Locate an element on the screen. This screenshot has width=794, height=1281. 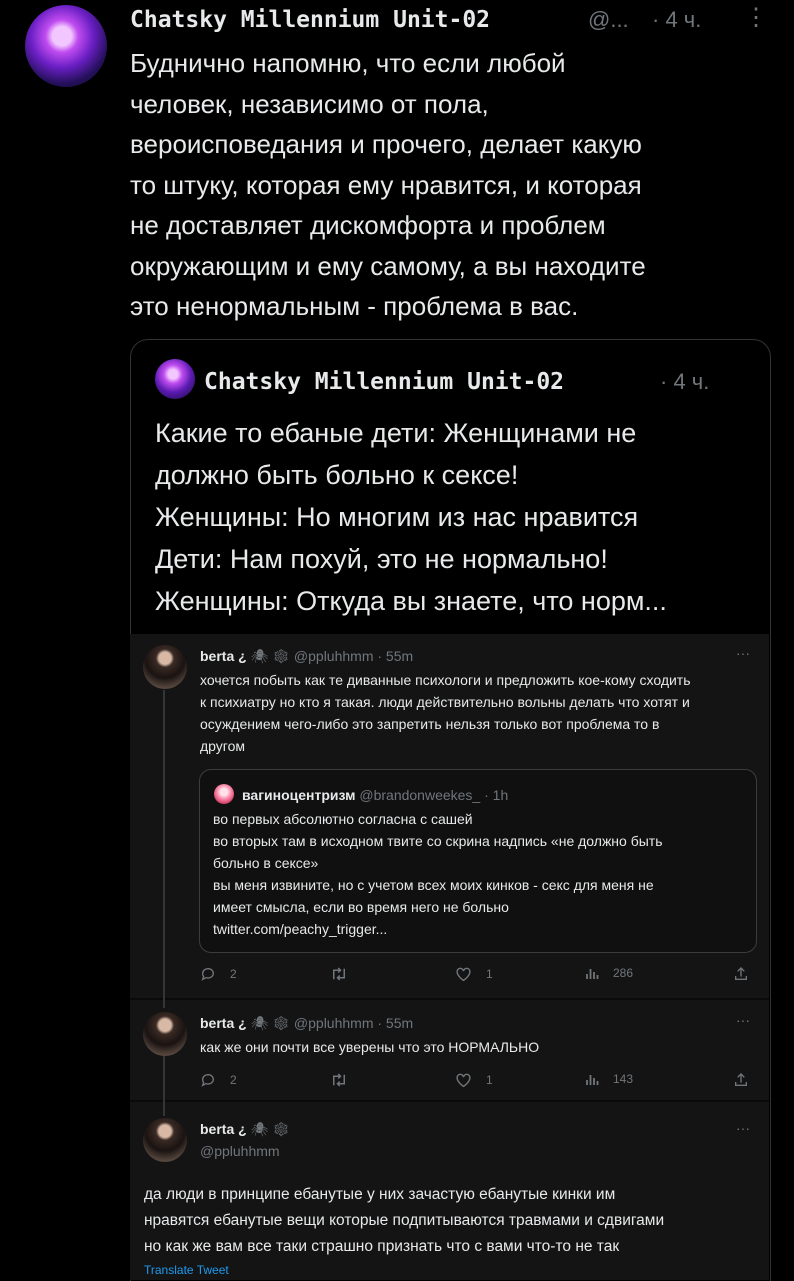
inner-quote-time: · 1h is located at coordinates (496, 795).